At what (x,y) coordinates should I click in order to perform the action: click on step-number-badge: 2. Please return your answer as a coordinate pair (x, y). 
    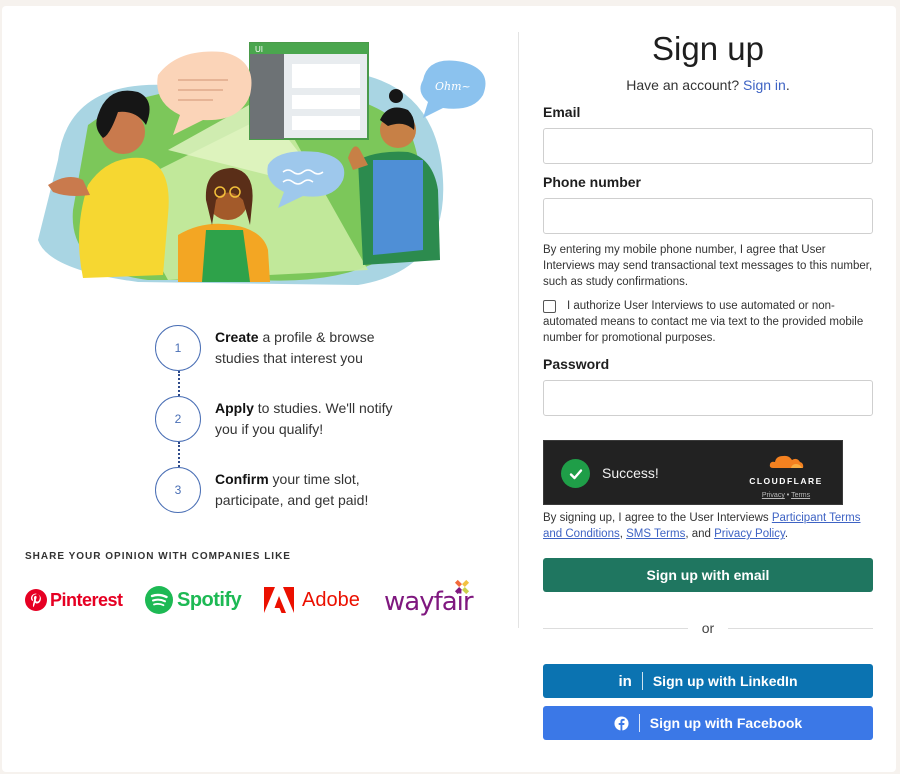
    Looking at the image, I should click on (178, 419).